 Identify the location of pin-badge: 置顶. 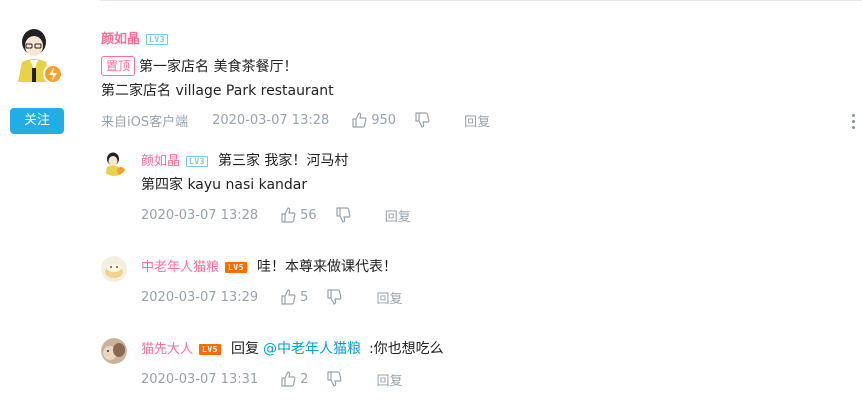
(118, 66).